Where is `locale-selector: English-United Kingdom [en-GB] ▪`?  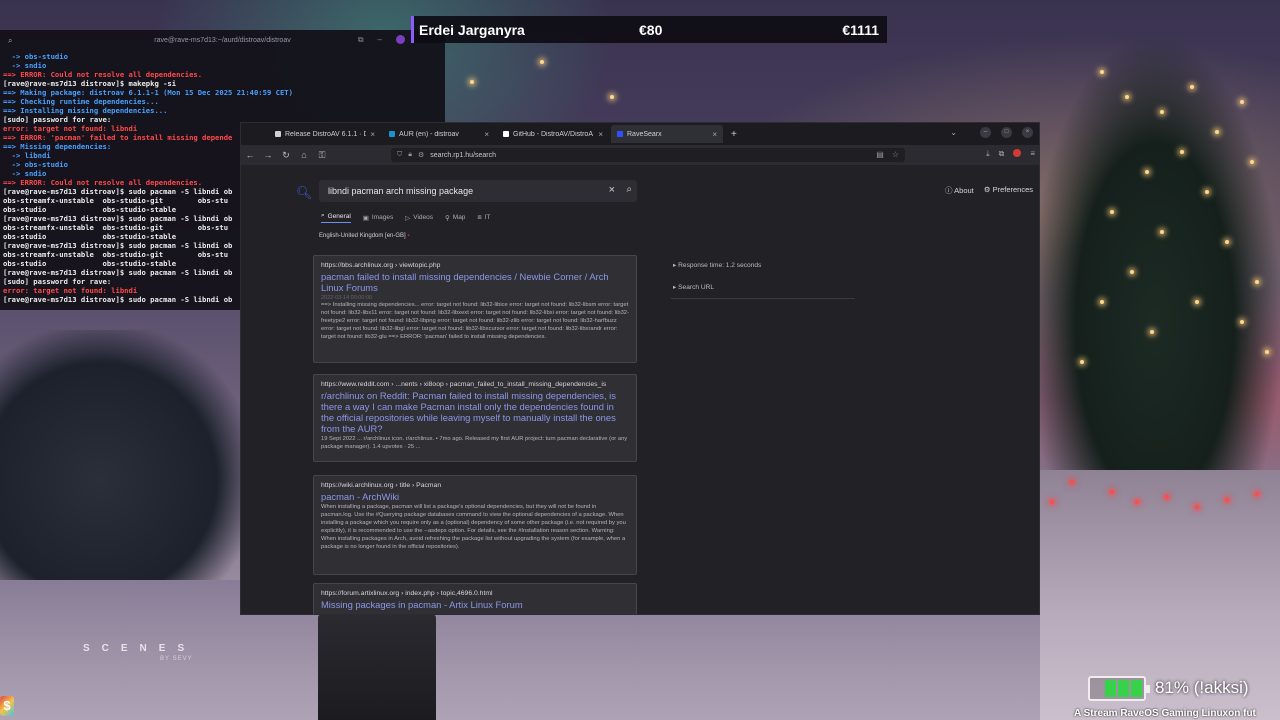 locale-selector: English-United Kingdom [en-GB] ▪ is located at coordinates (364, 236).